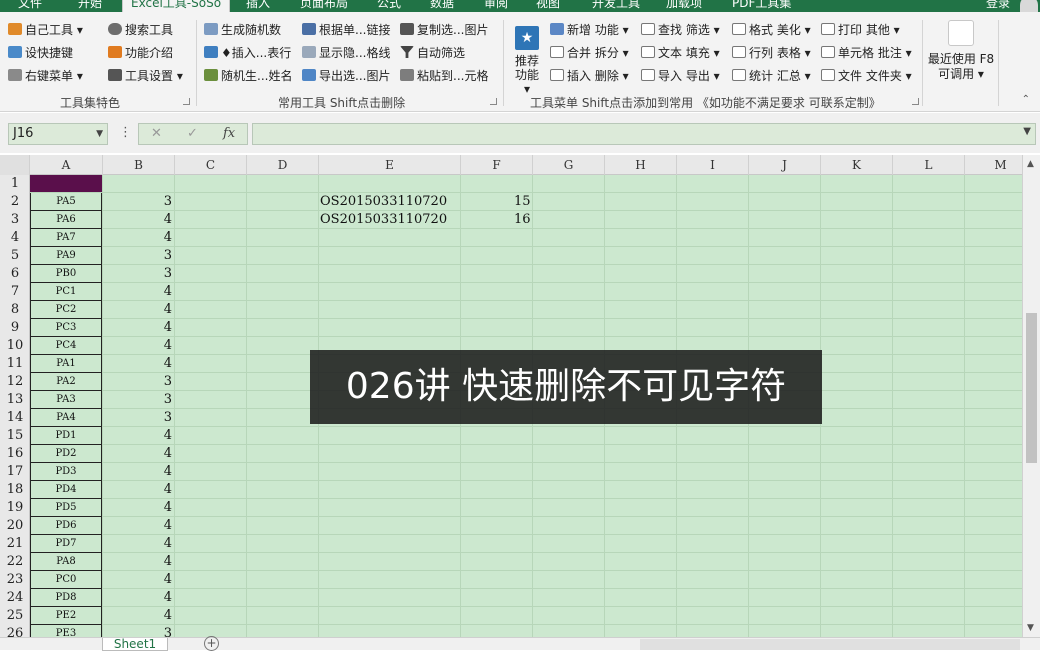  I want to click on column-header-f: F, so click(497, 165).